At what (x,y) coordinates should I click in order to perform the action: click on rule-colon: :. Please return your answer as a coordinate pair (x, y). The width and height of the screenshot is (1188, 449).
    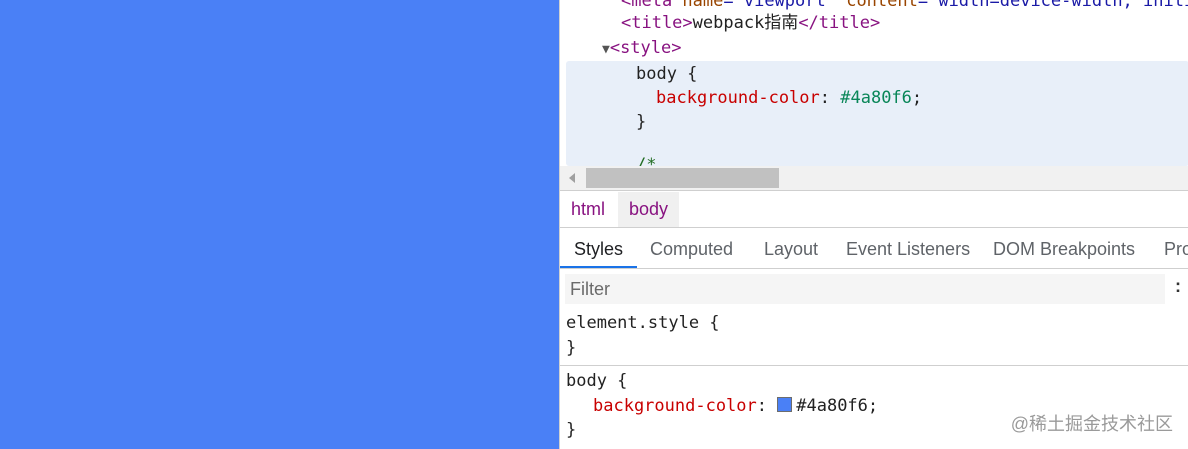
    Looking at the image, I should click on (767, 406).